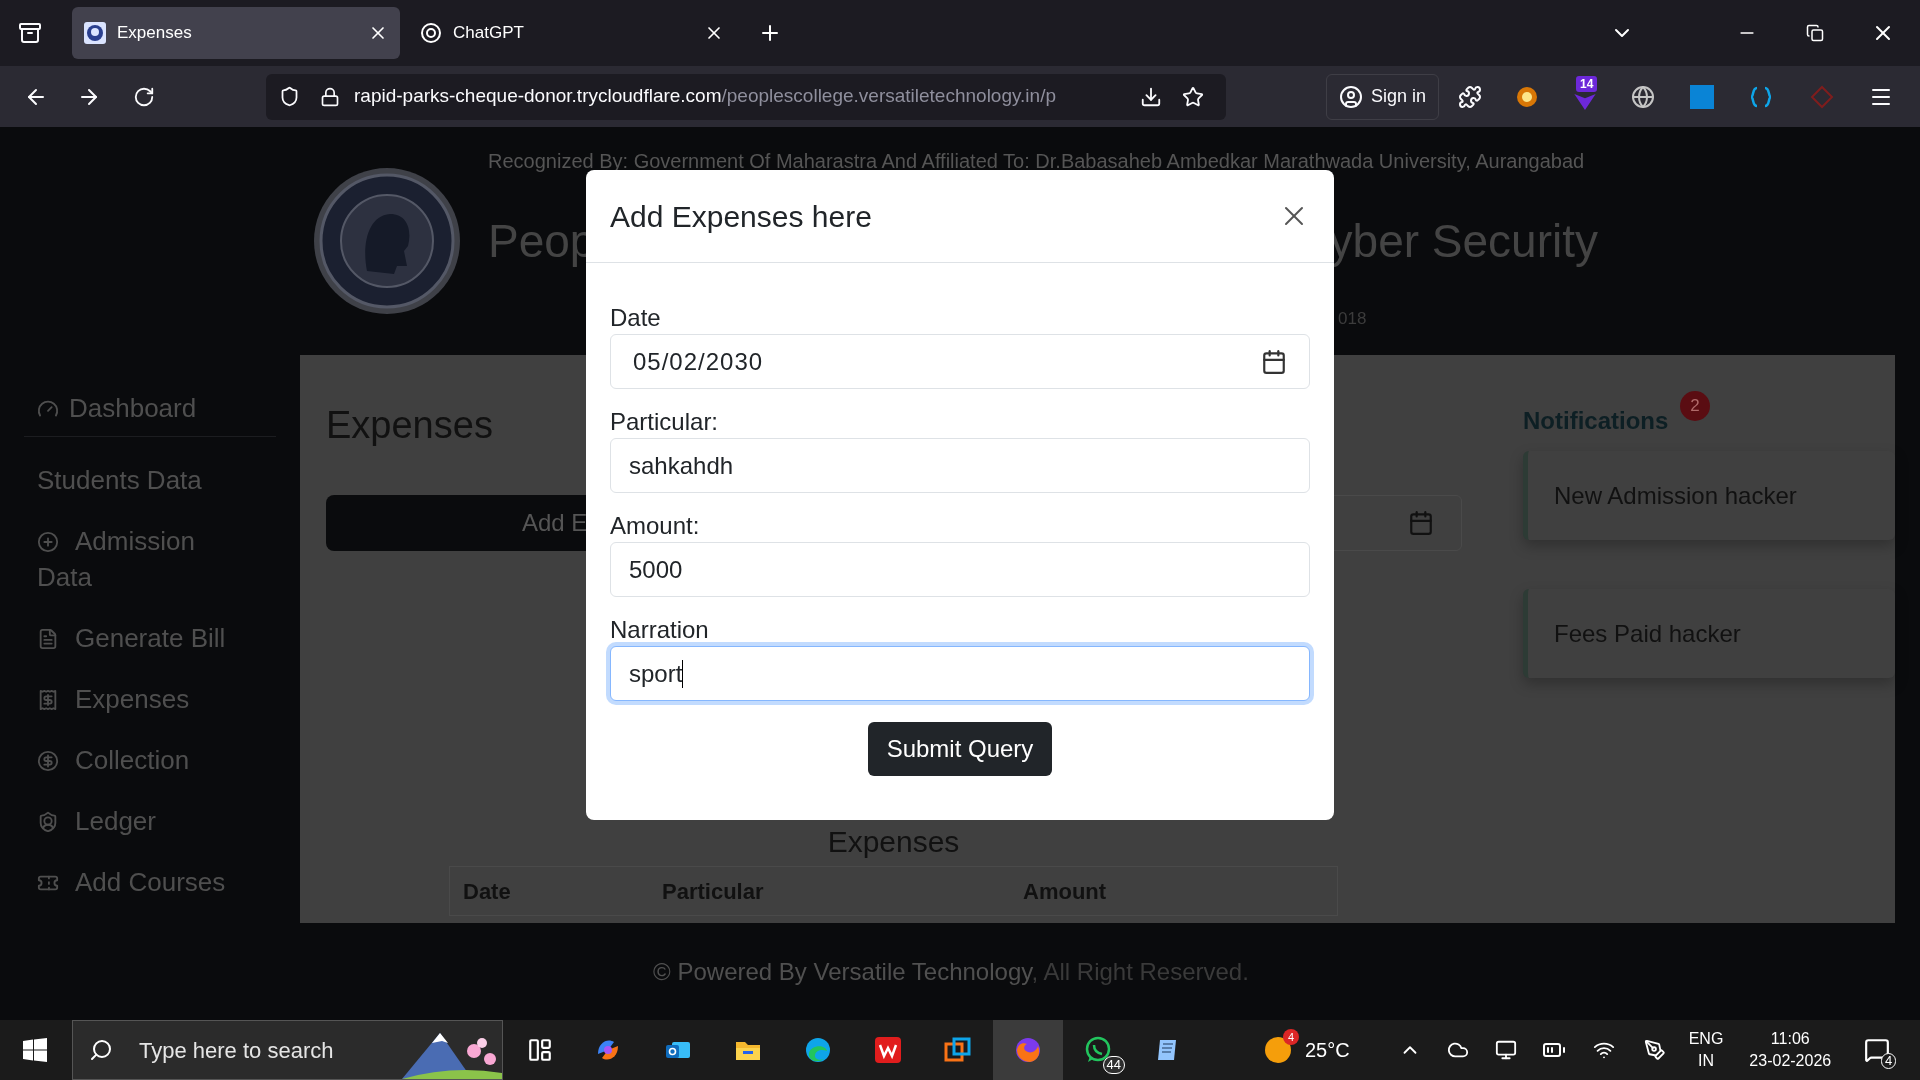  I want to click on url-text: rapid-parks-cheque-donor.trycloudflare.com/peoplescollege.versatiletechnology.in/p, so click(705, 96).